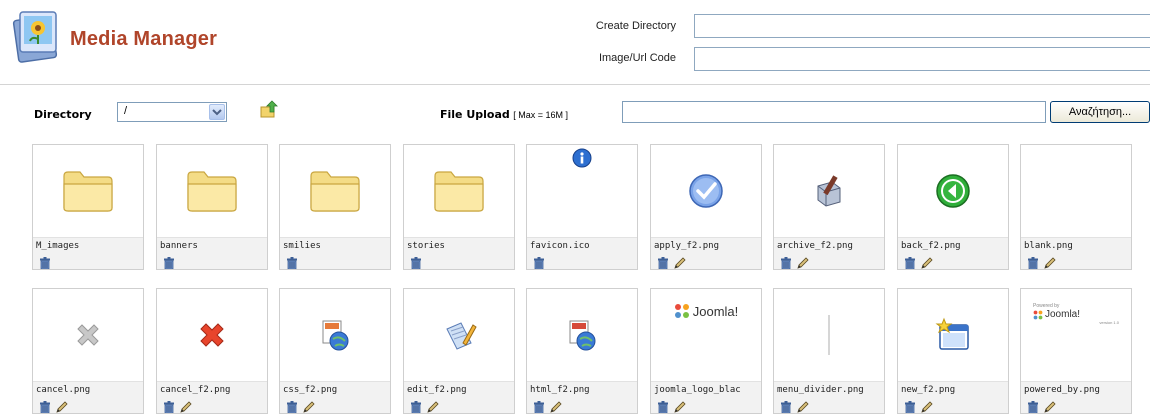 The height and width of the screenshot is (419, 1150). I want to click on folder-tile: stories, so click(459, 207).